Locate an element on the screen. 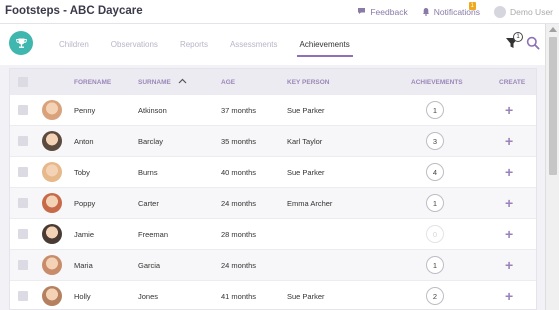 Image resolution: width=559 pixels, height=310 pixels. achievements-cell: 3 is located at coordinates (435, 141).